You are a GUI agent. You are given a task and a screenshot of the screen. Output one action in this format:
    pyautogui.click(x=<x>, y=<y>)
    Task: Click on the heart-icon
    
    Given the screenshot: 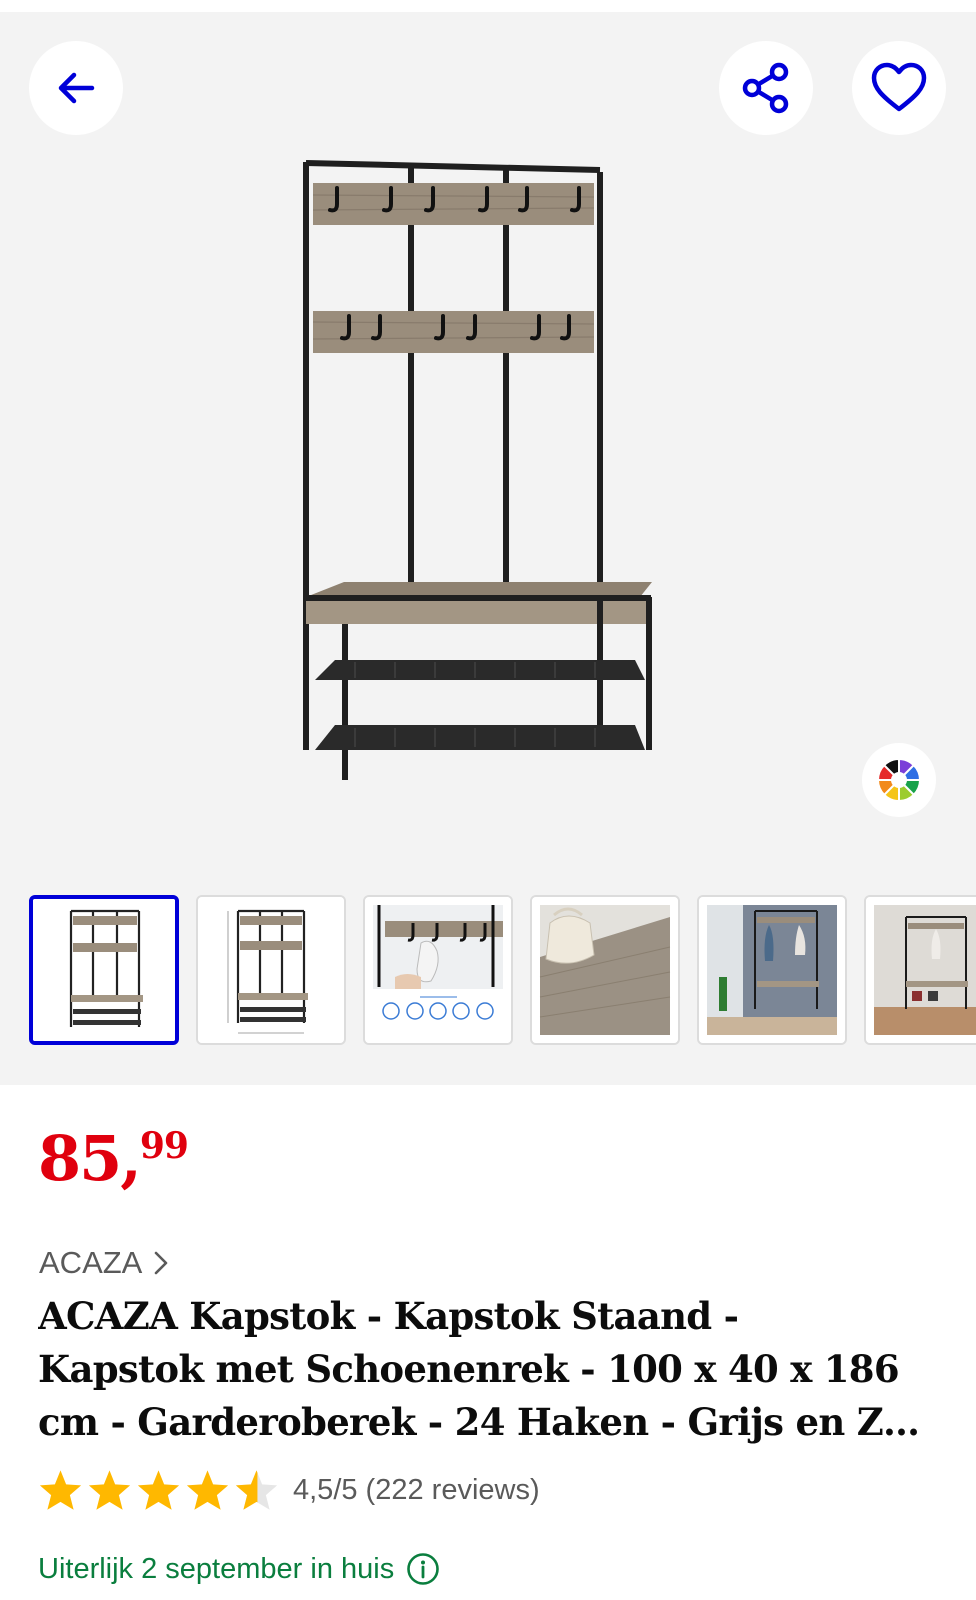 What is the action you would take?
    pyautogui.click(x=899, y=87)
    